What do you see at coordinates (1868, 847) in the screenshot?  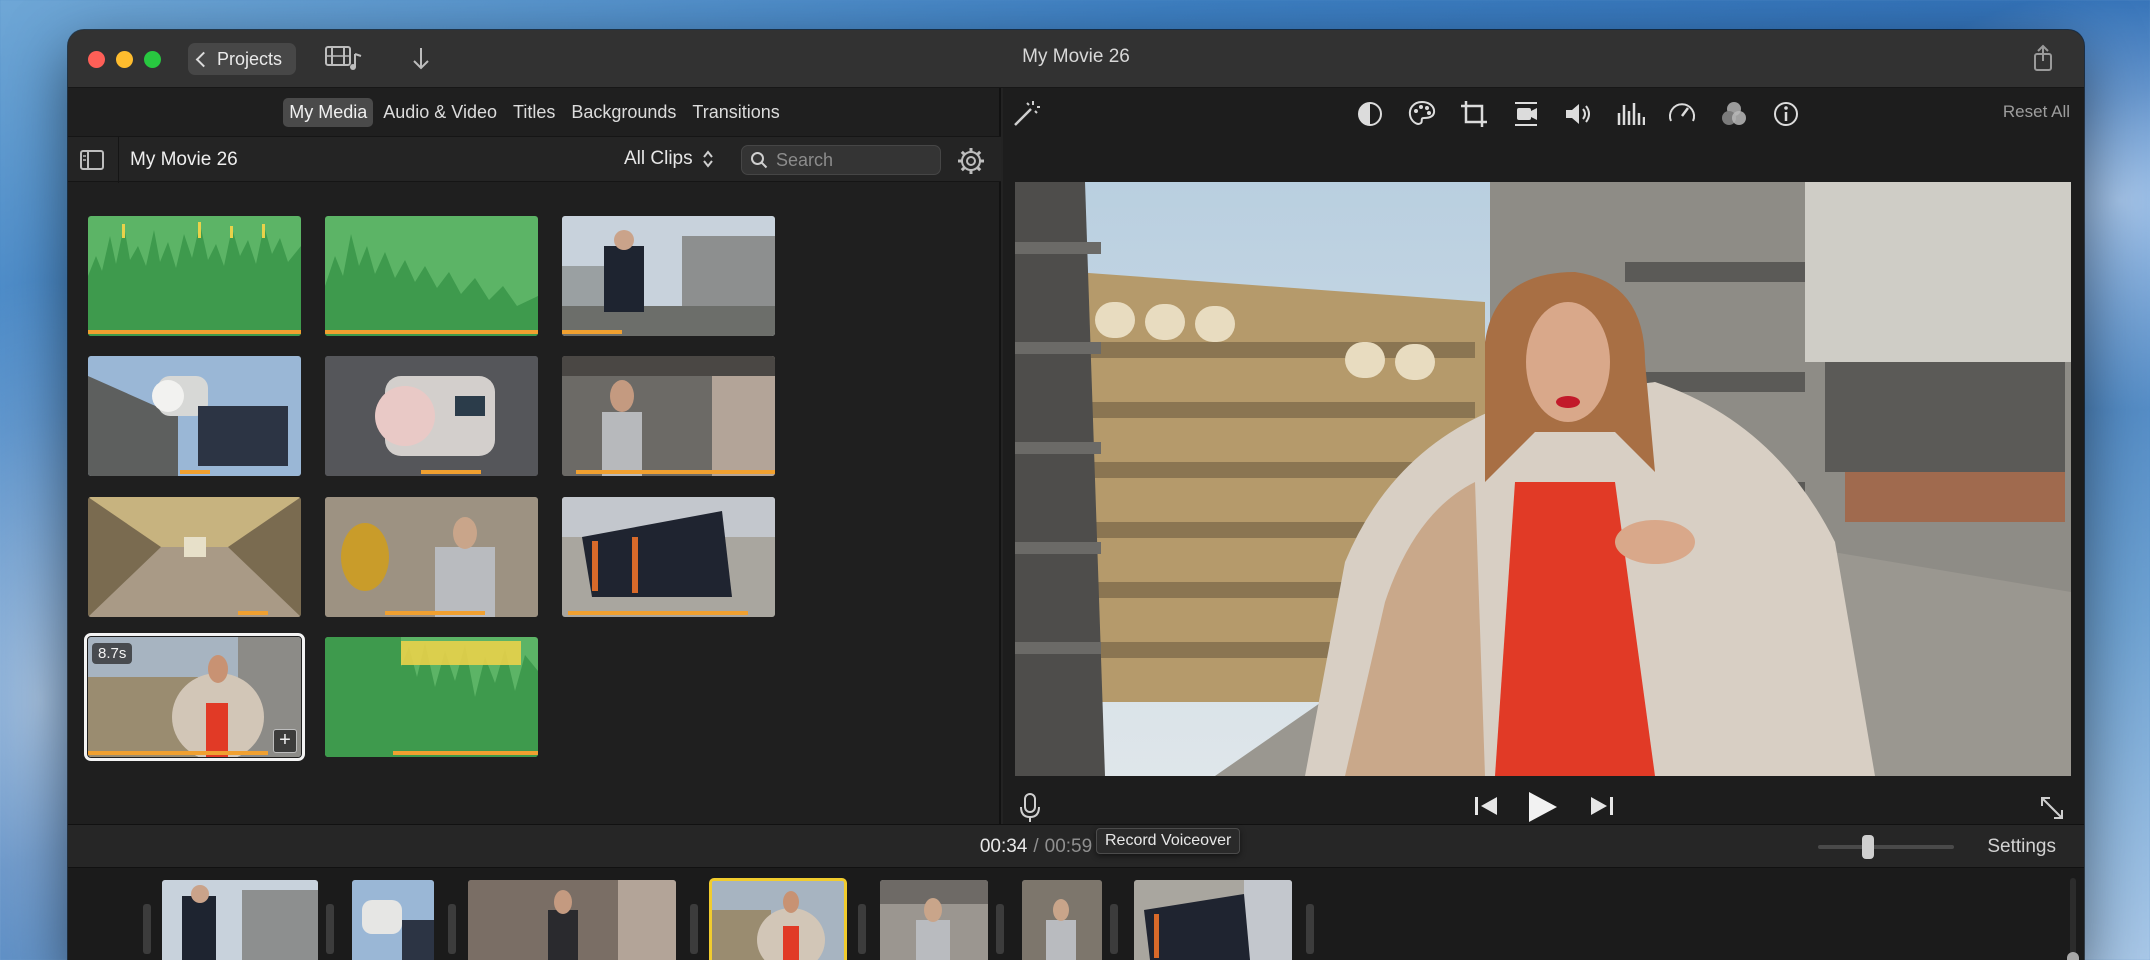 I see `zoom-slider-knob` at bounding box center [1868, 847].